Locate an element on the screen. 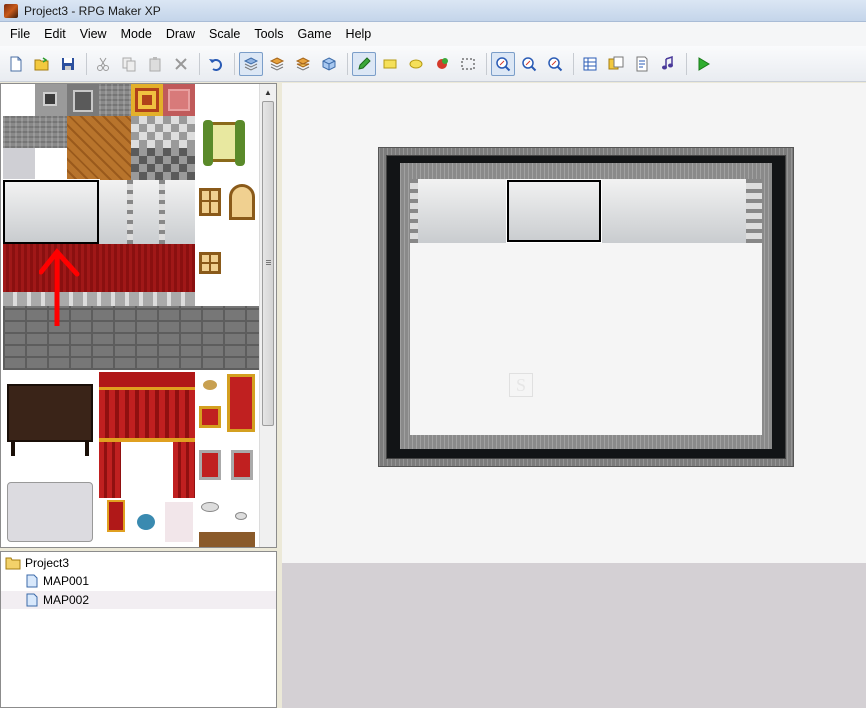 The height and width of the screenshot is (708, 866). tile-blank is located at coordinates (19, 100).